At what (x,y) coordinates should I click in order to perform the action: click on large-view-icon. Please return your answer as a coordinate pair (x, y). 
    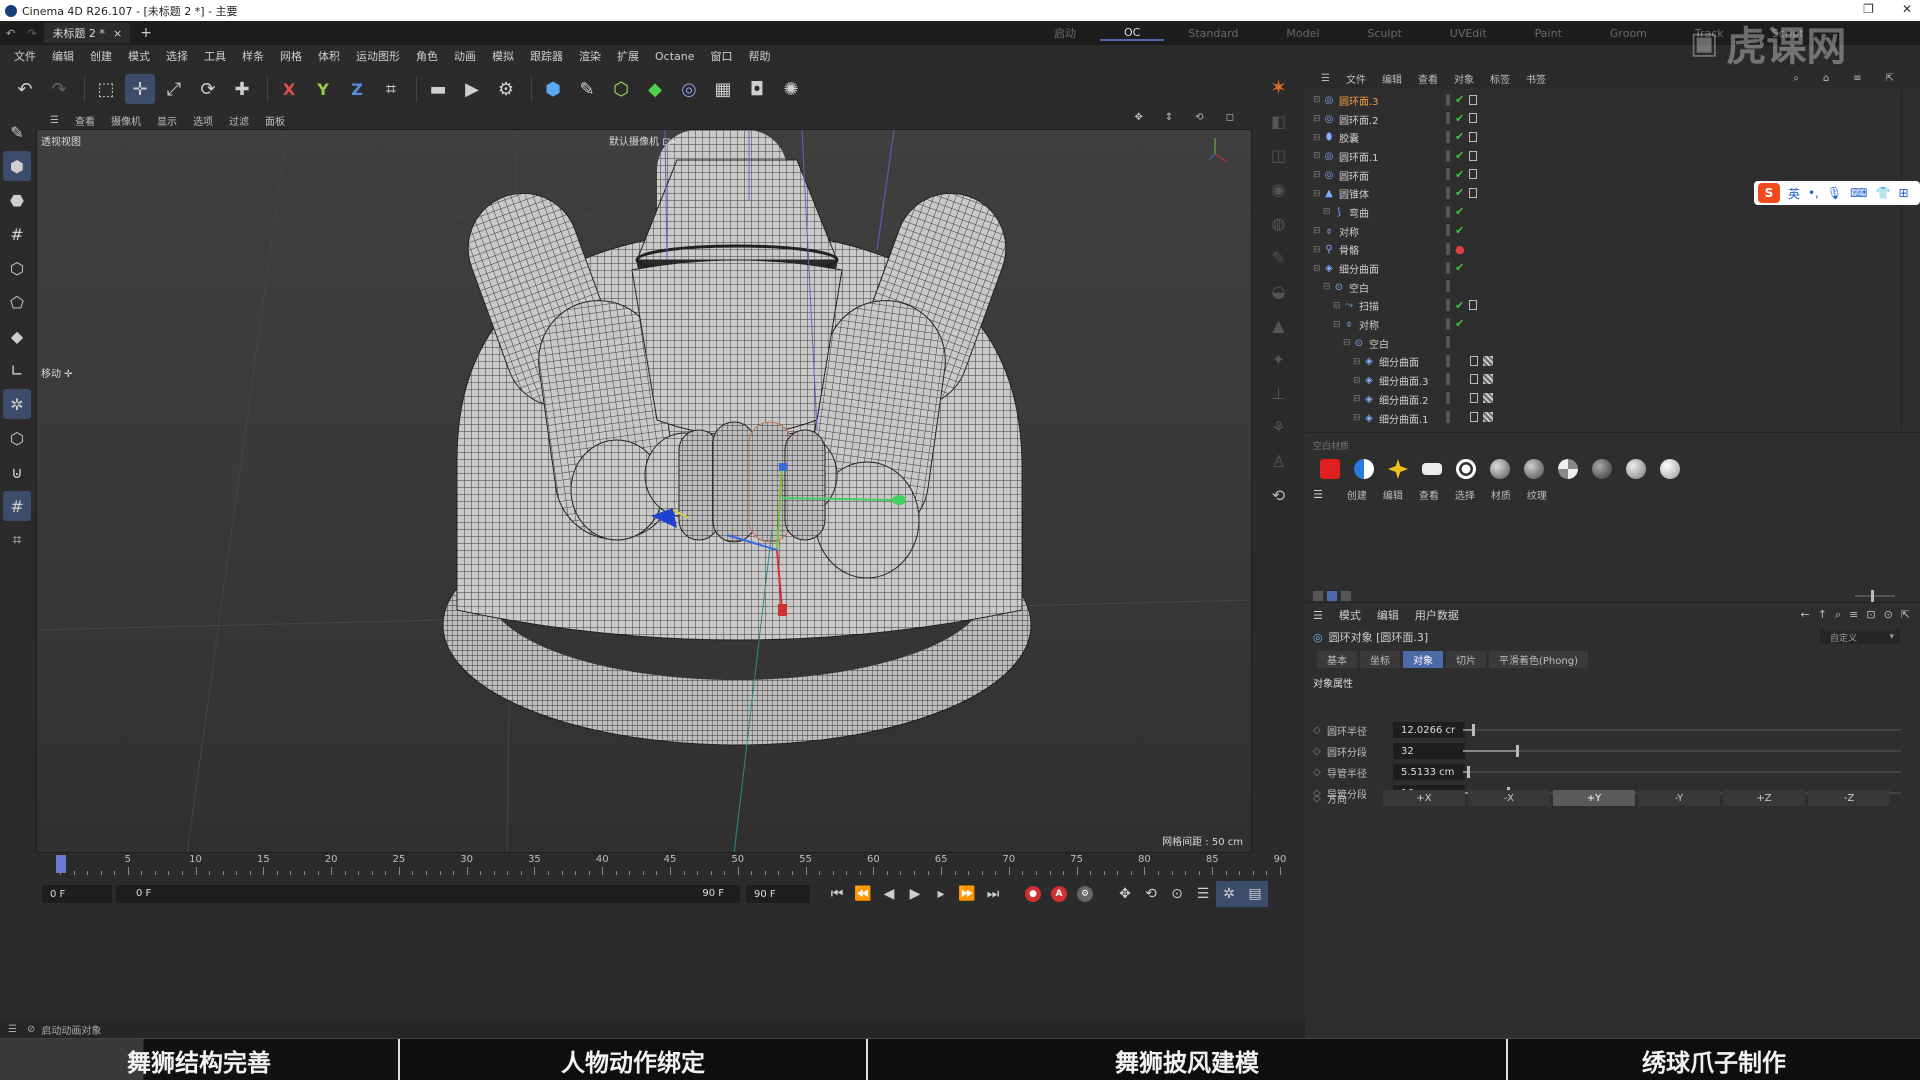
    Looking at the image, I should click on (1346, 596).